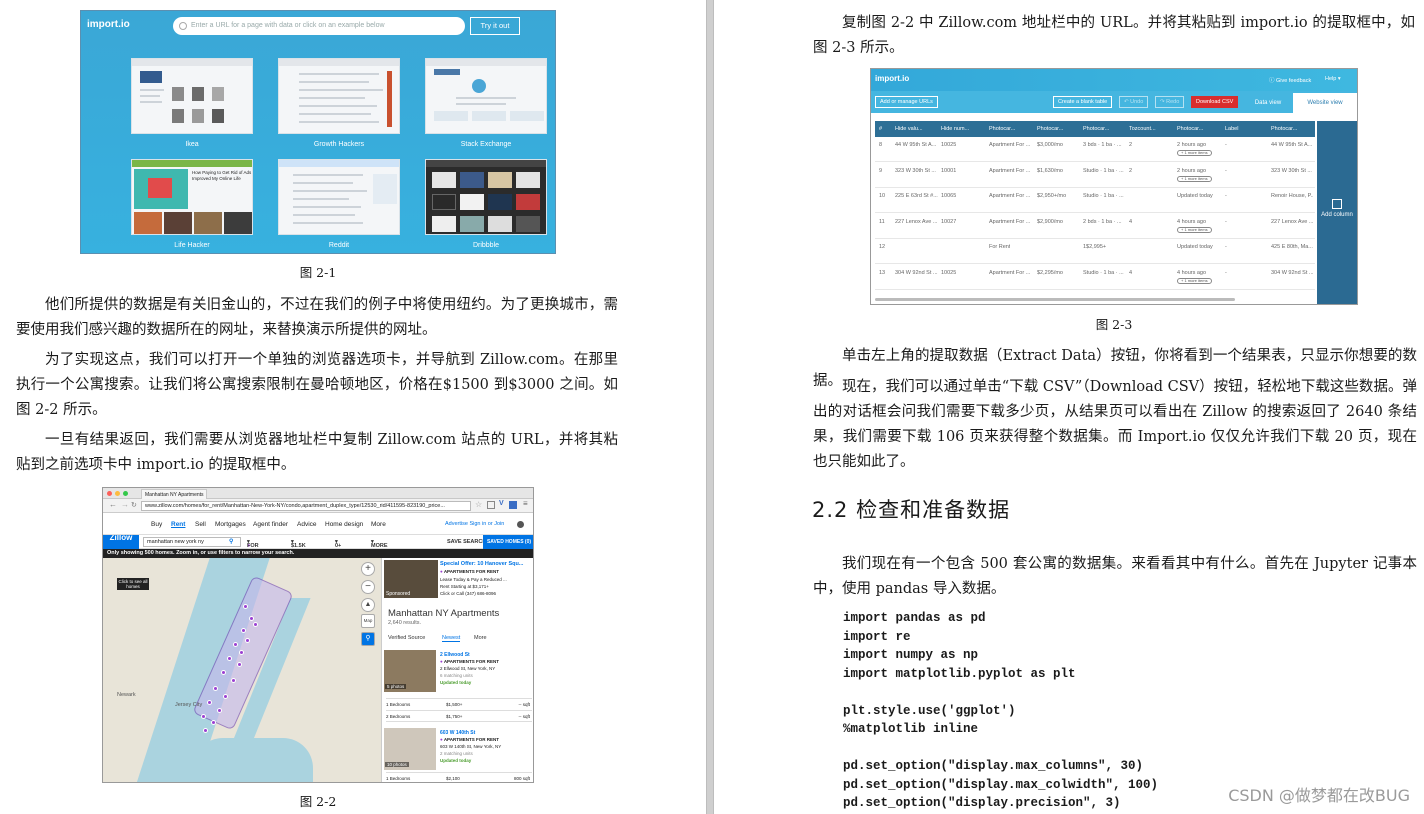 This screenshot has height=814, width=1424. What do you see at coordinates (298, 547) in the screenshot?
I see `filter-price: $1.5K - $3K ▾` at bounding box center [298, 547].